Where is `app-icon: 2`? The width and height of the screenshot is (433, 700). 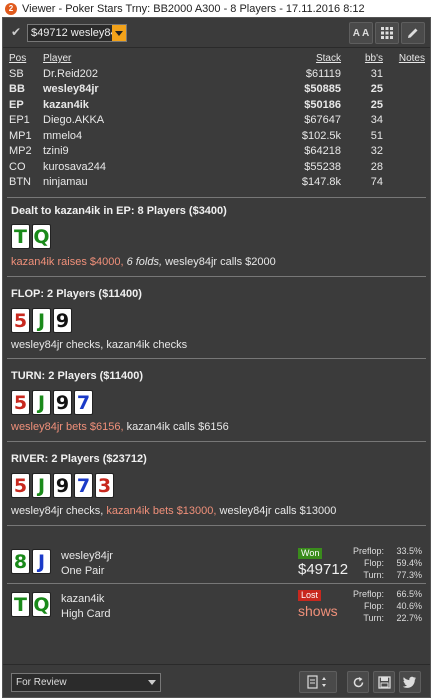
app-icon: 2 is located at coordinates (11, 8).